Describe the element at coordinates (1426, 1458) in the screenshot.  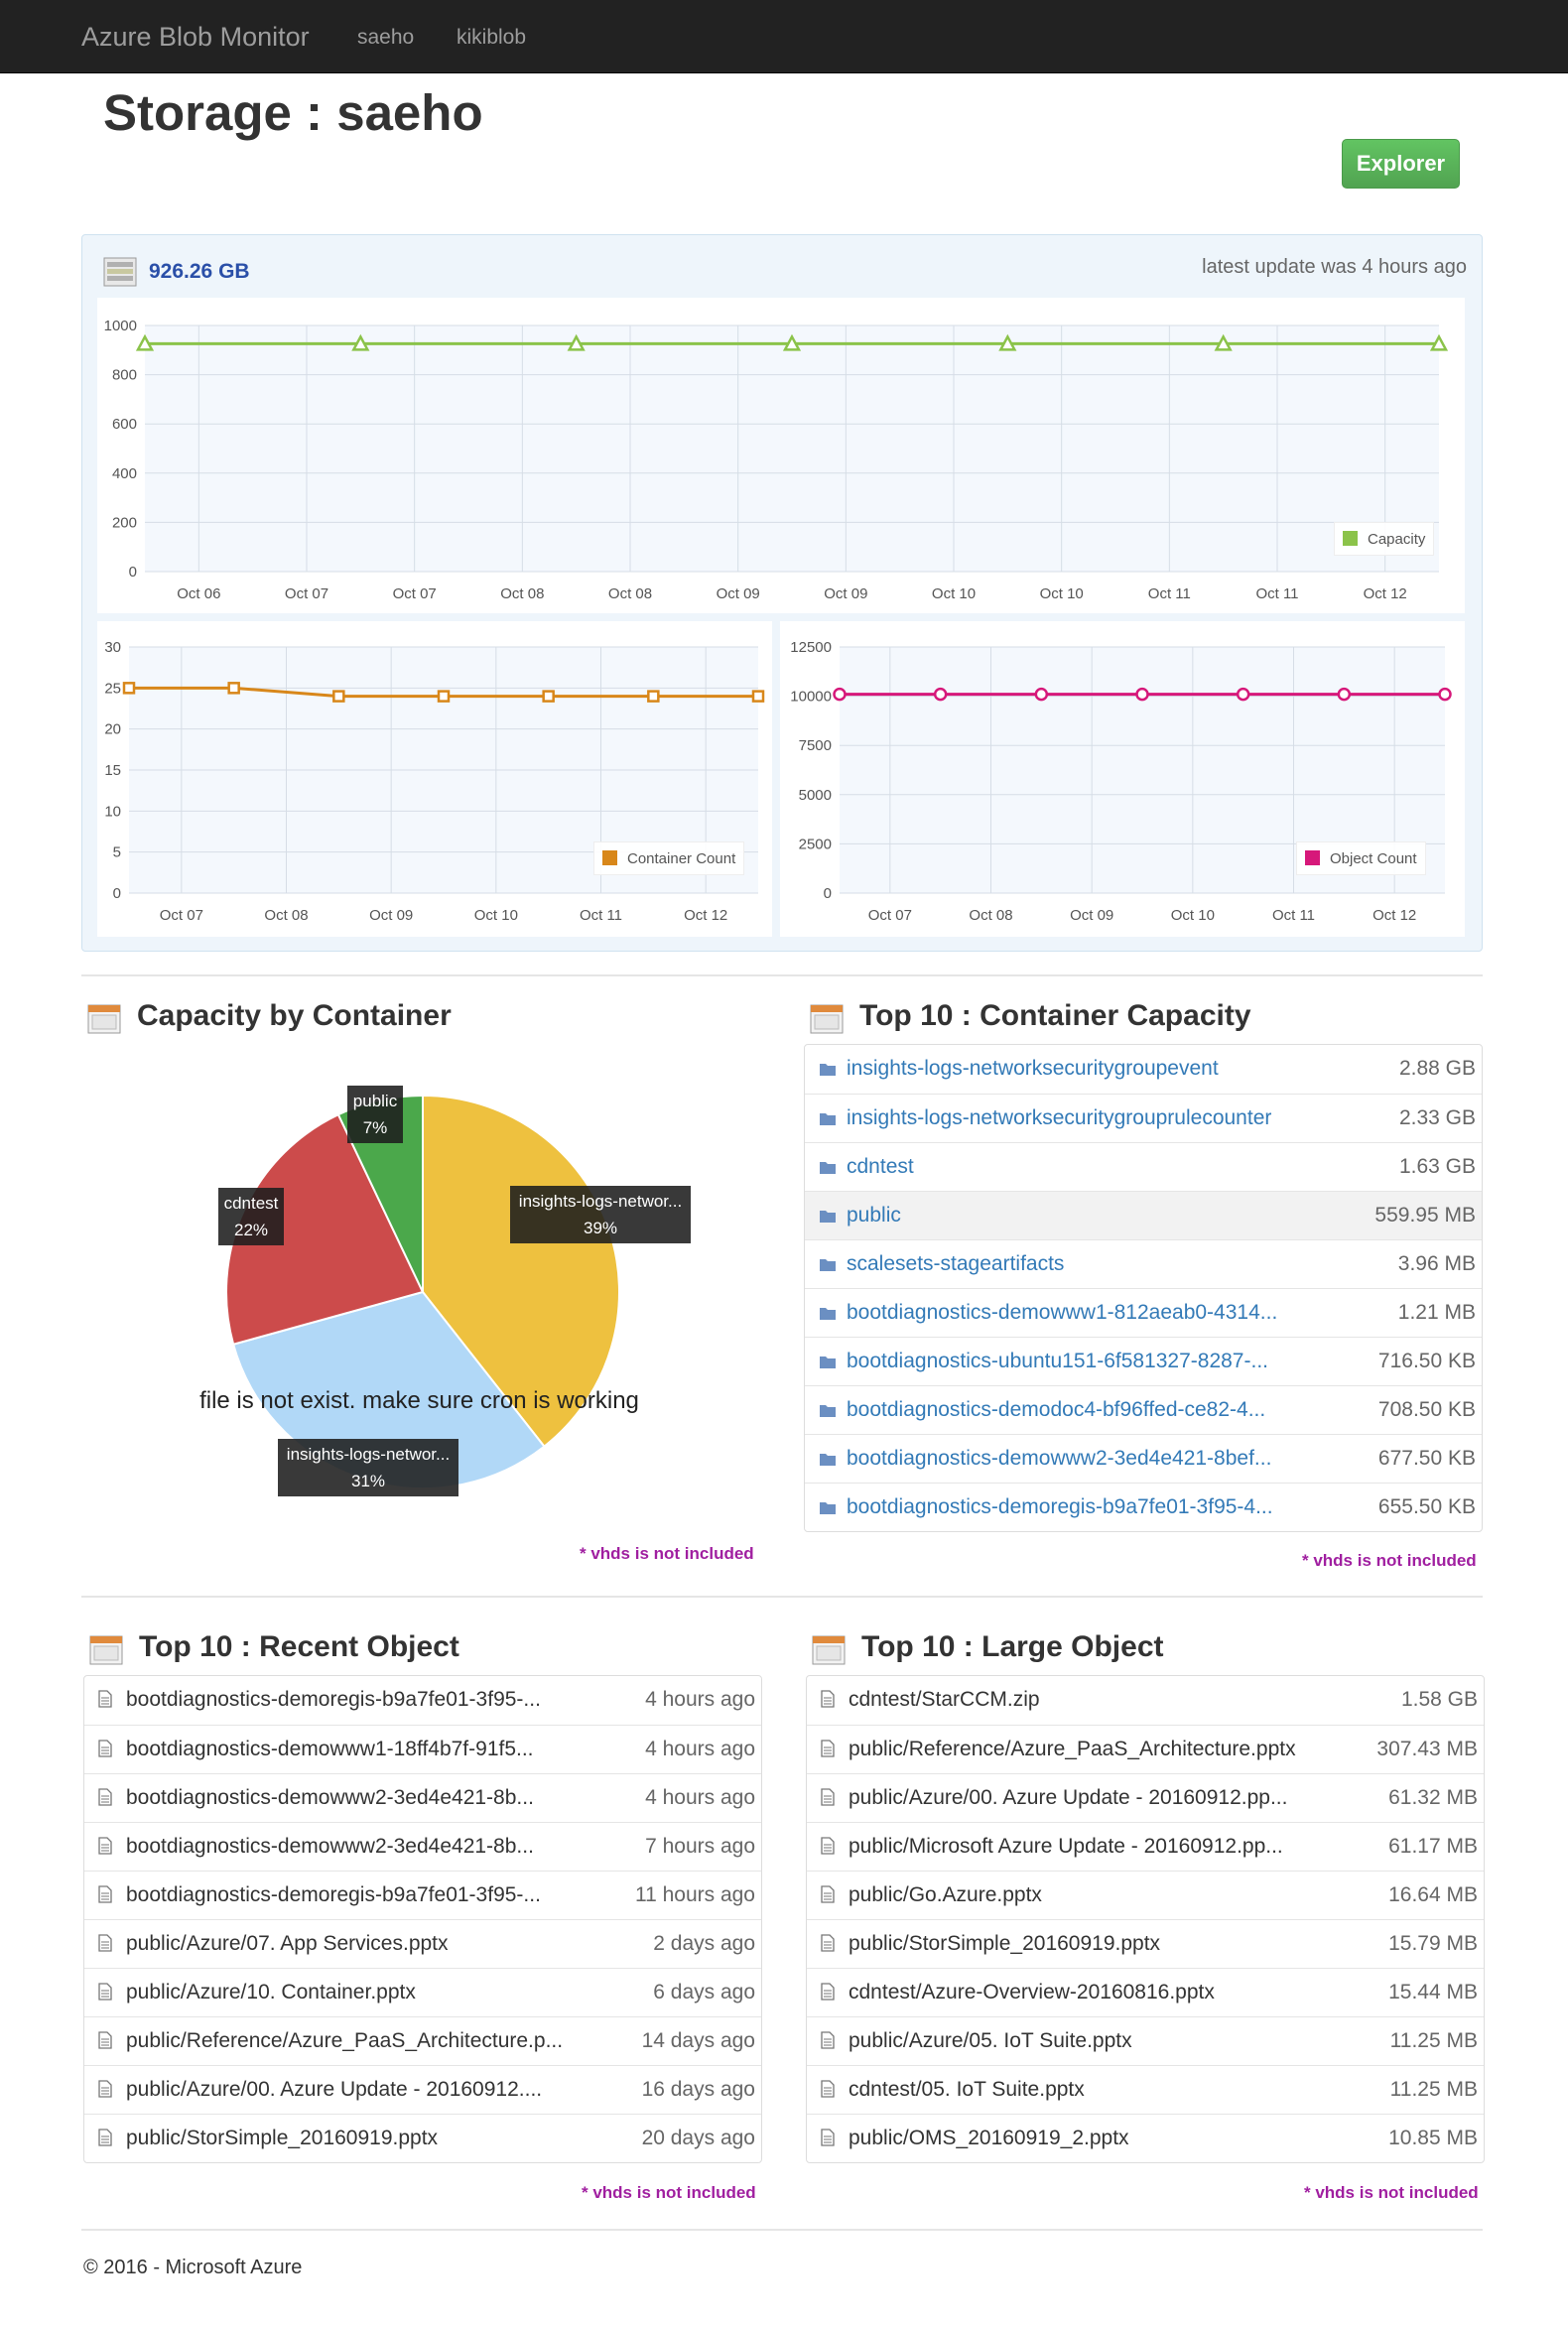
I see `container-size: 677.50 KB` at that location.